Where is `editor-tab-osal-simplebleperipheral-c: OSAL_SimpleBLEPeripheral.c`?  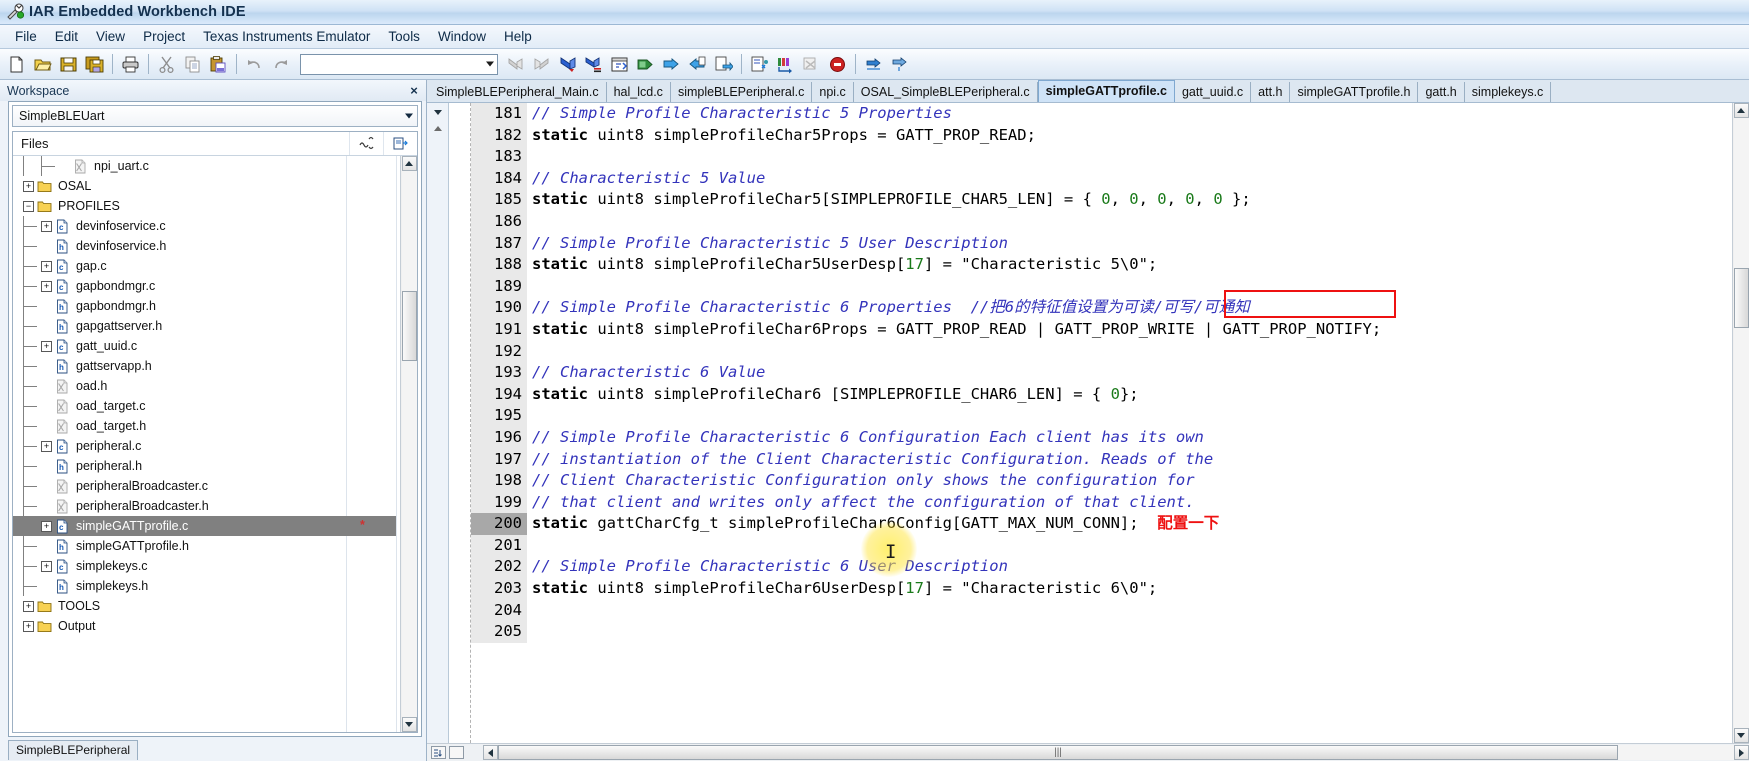 editor-tab-osal-simplebleperipheral-c: OSAL_SimpleBLEPeripheral.c is located at coordinates (946, 92).